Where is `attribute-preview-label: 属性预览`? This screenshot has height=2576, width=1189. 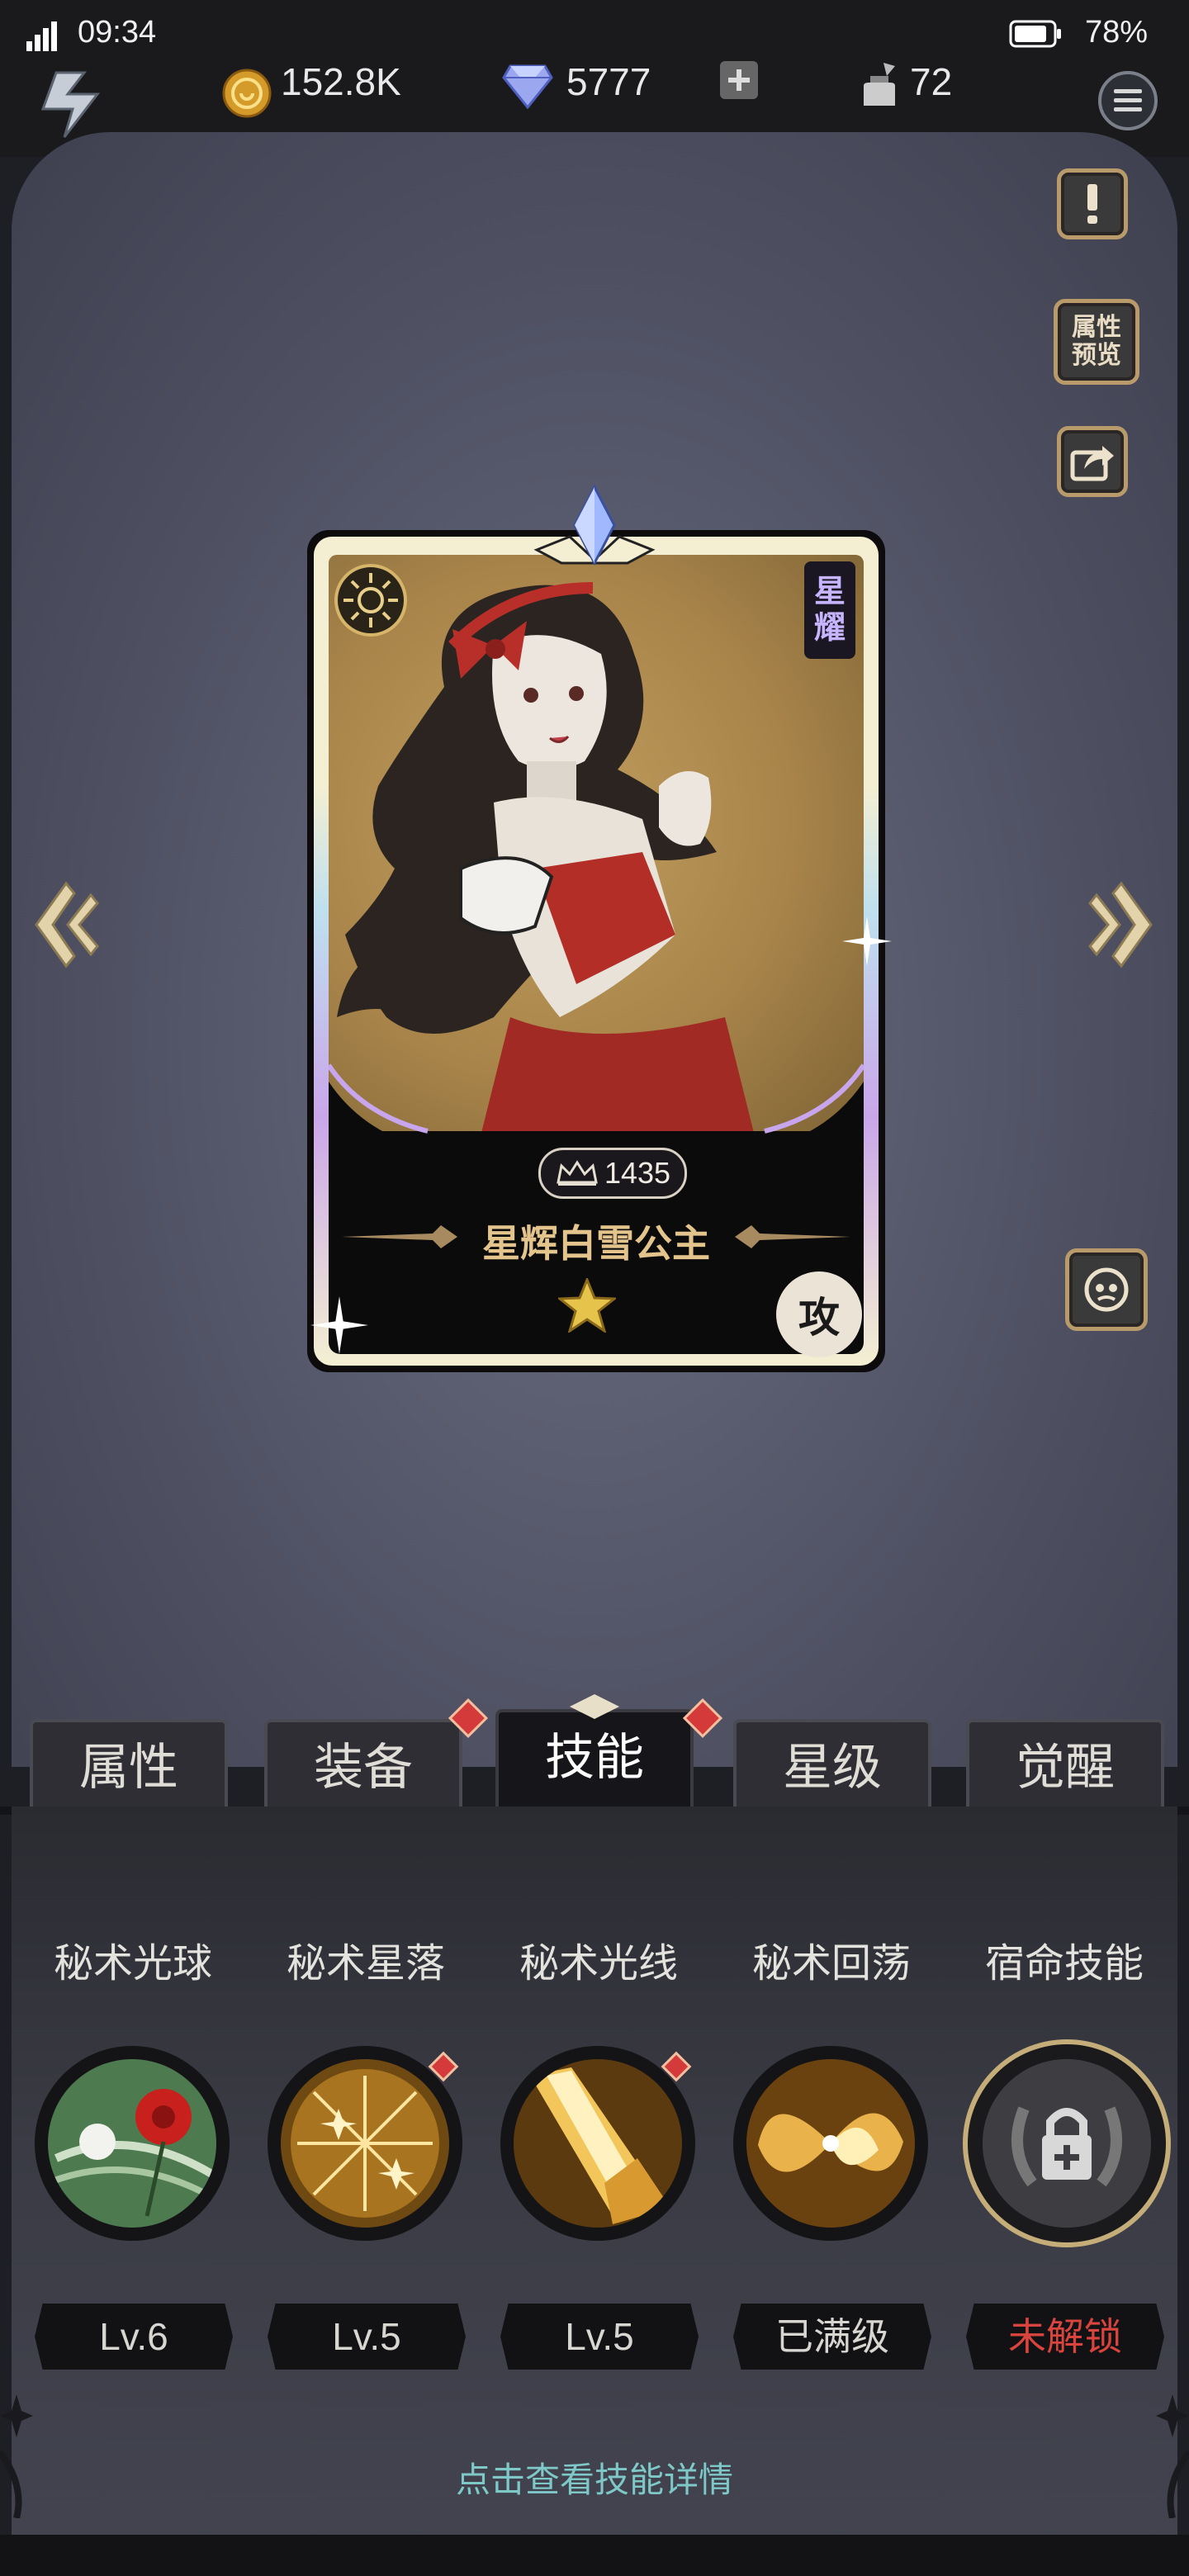
attribute-preview-label: 属性预览 is located at coordinates (1096, 341).